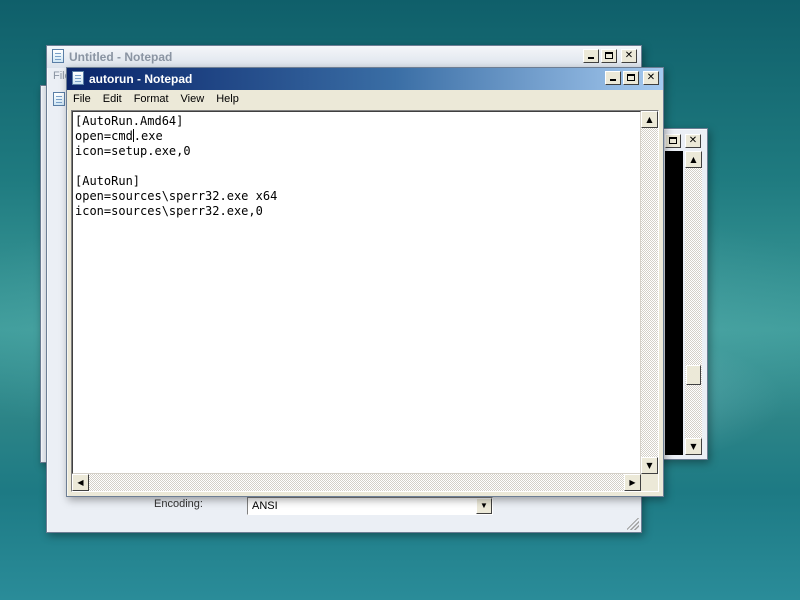 The height and width of the screenshot is (600, 800). What do you see at coordinates (80, 482) in the screenshot?
I see `scroll-left-icon: ◀` at bounding box center [80, 482].